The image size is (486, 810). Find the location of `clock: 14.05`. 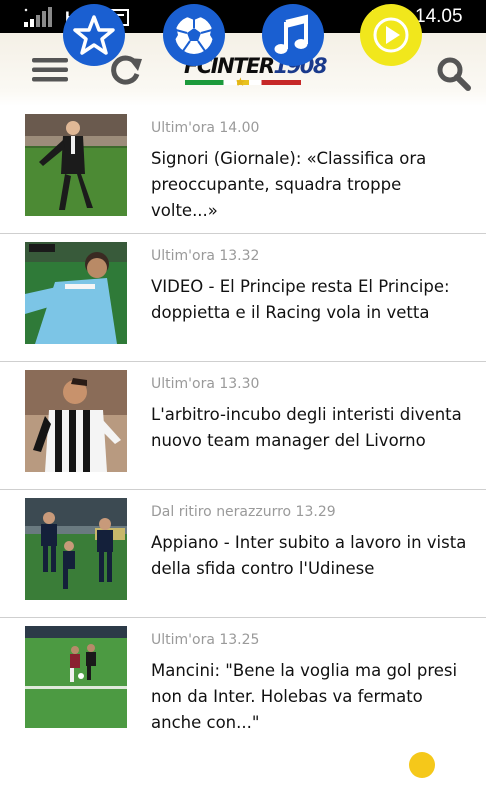

clock: 14.05 is located at coordinates (439, 16).